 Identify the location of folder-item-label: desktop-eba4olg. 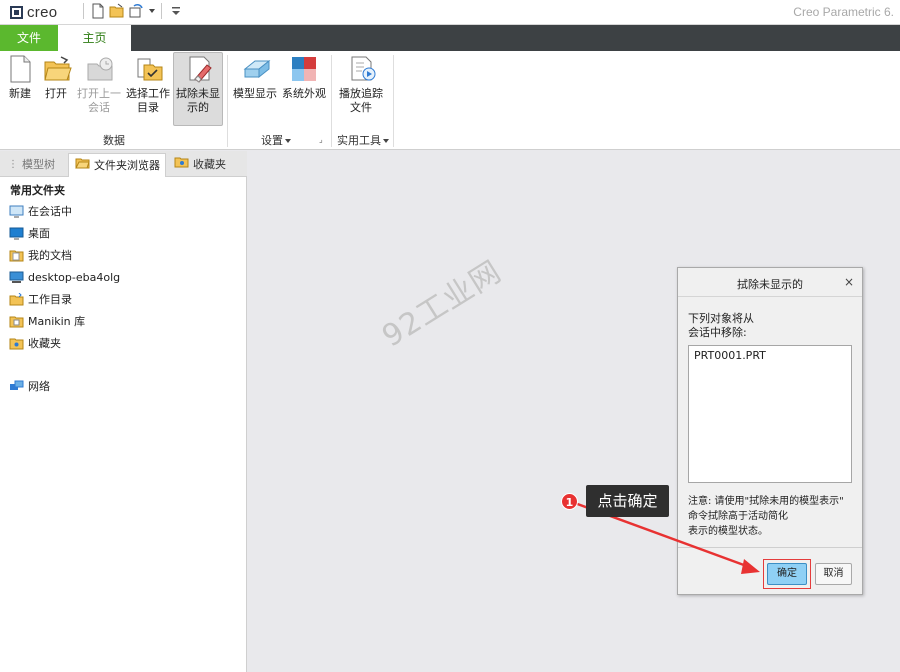
(74, 277).